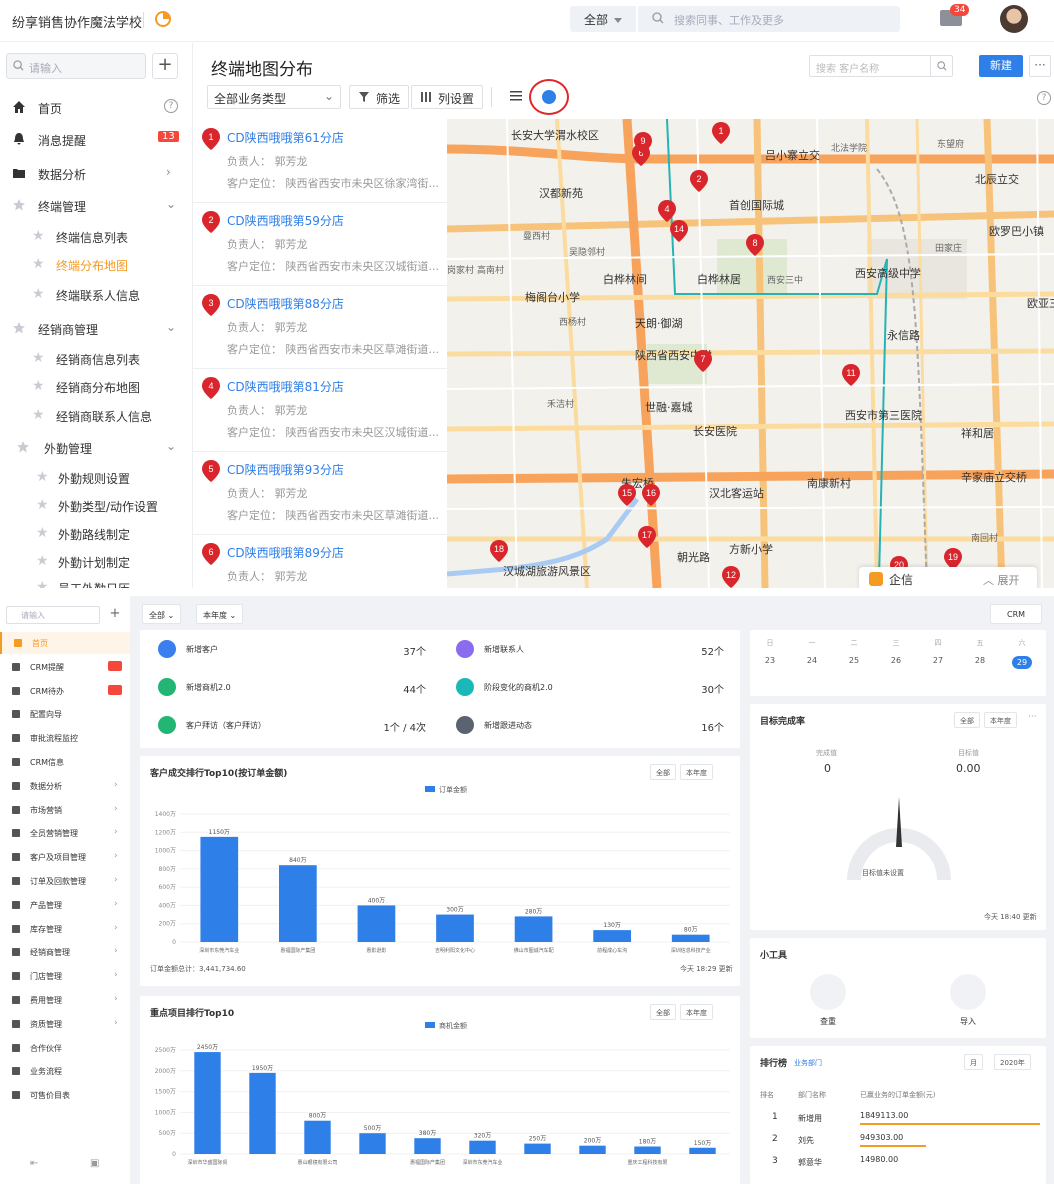 The height and width of the screenshot is (1184, 1054). What do you see at coordinates (65, 714) in the screenshot?
I see `sidebar-item: 配置向导` at bounding box center [65, 714].